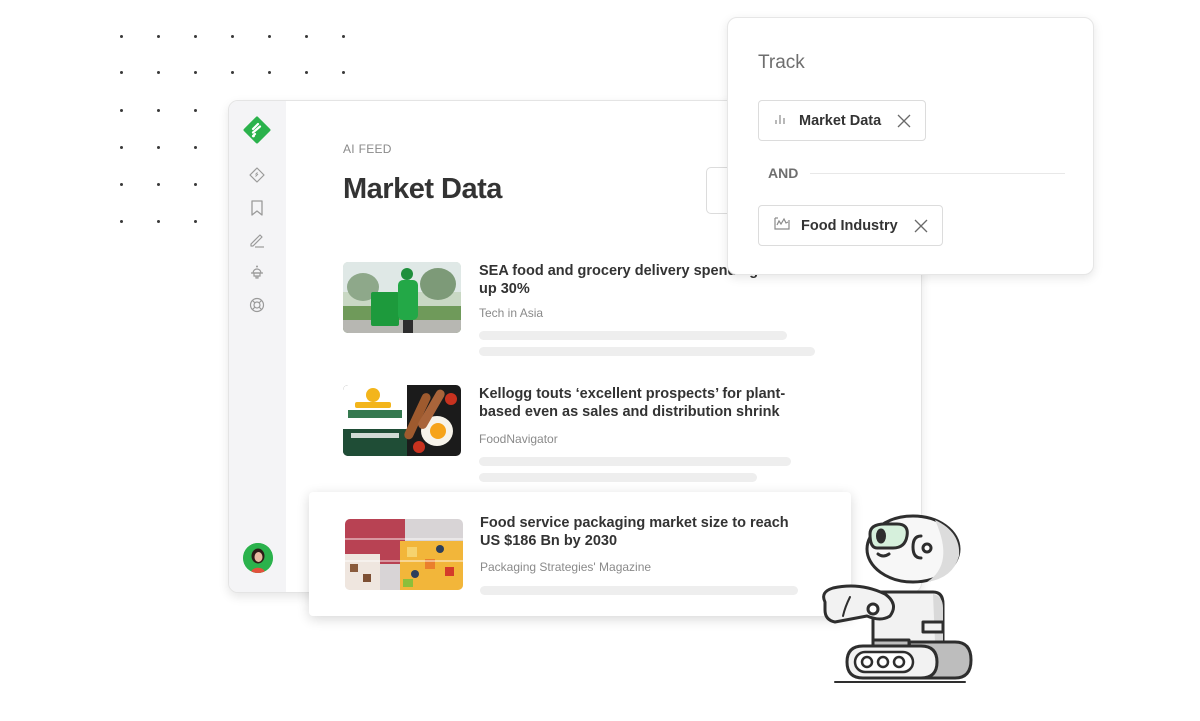 This screenshot has width=1200, height=721. What do you see at coordinates (900, 599) in the screenshot?
I see `ai-robot-illustration` at bounding box center [900, 599].